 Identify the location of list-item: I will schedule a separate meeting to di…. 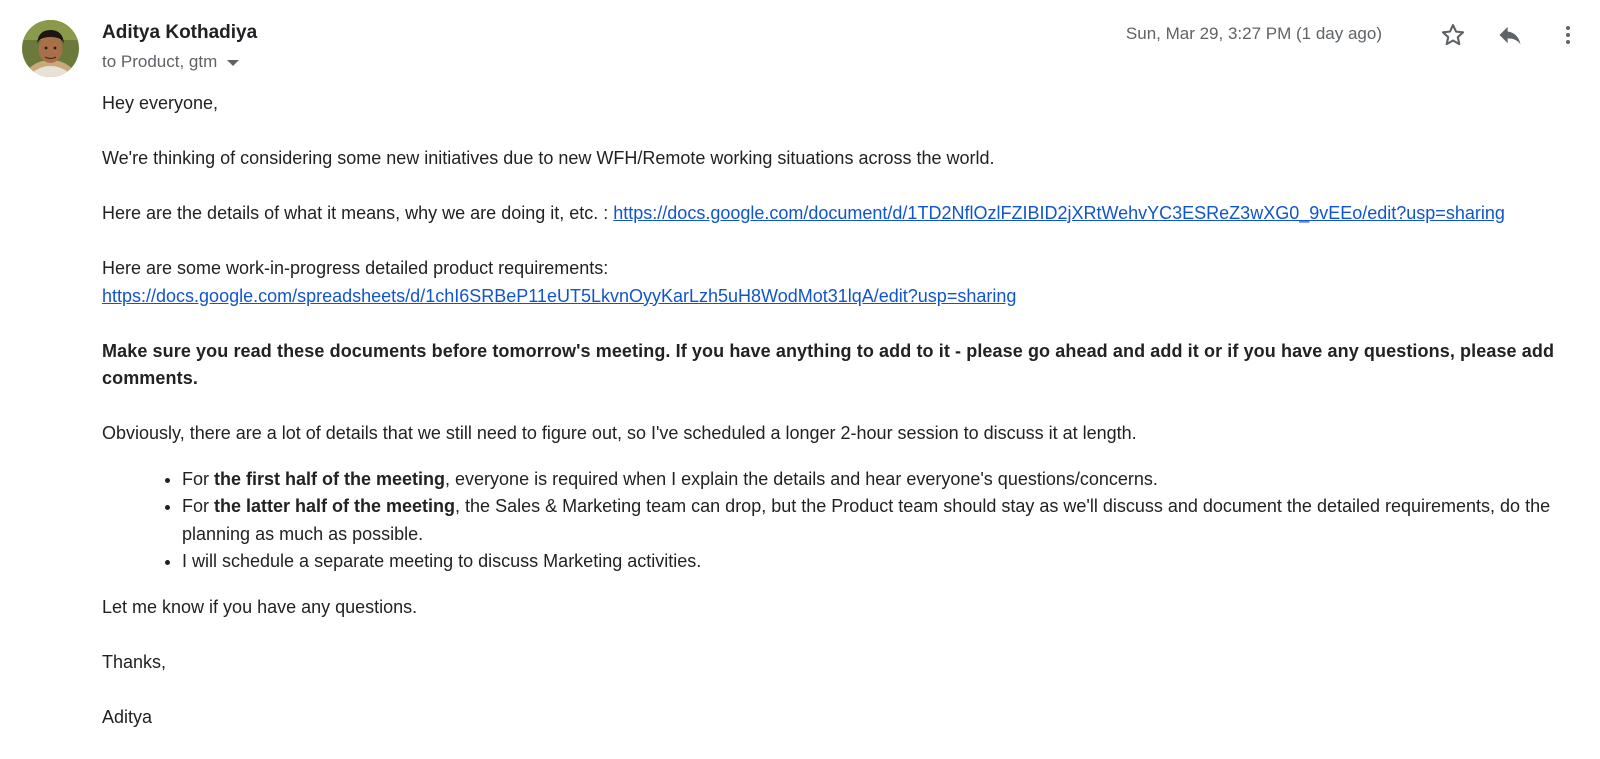
(882, 562).